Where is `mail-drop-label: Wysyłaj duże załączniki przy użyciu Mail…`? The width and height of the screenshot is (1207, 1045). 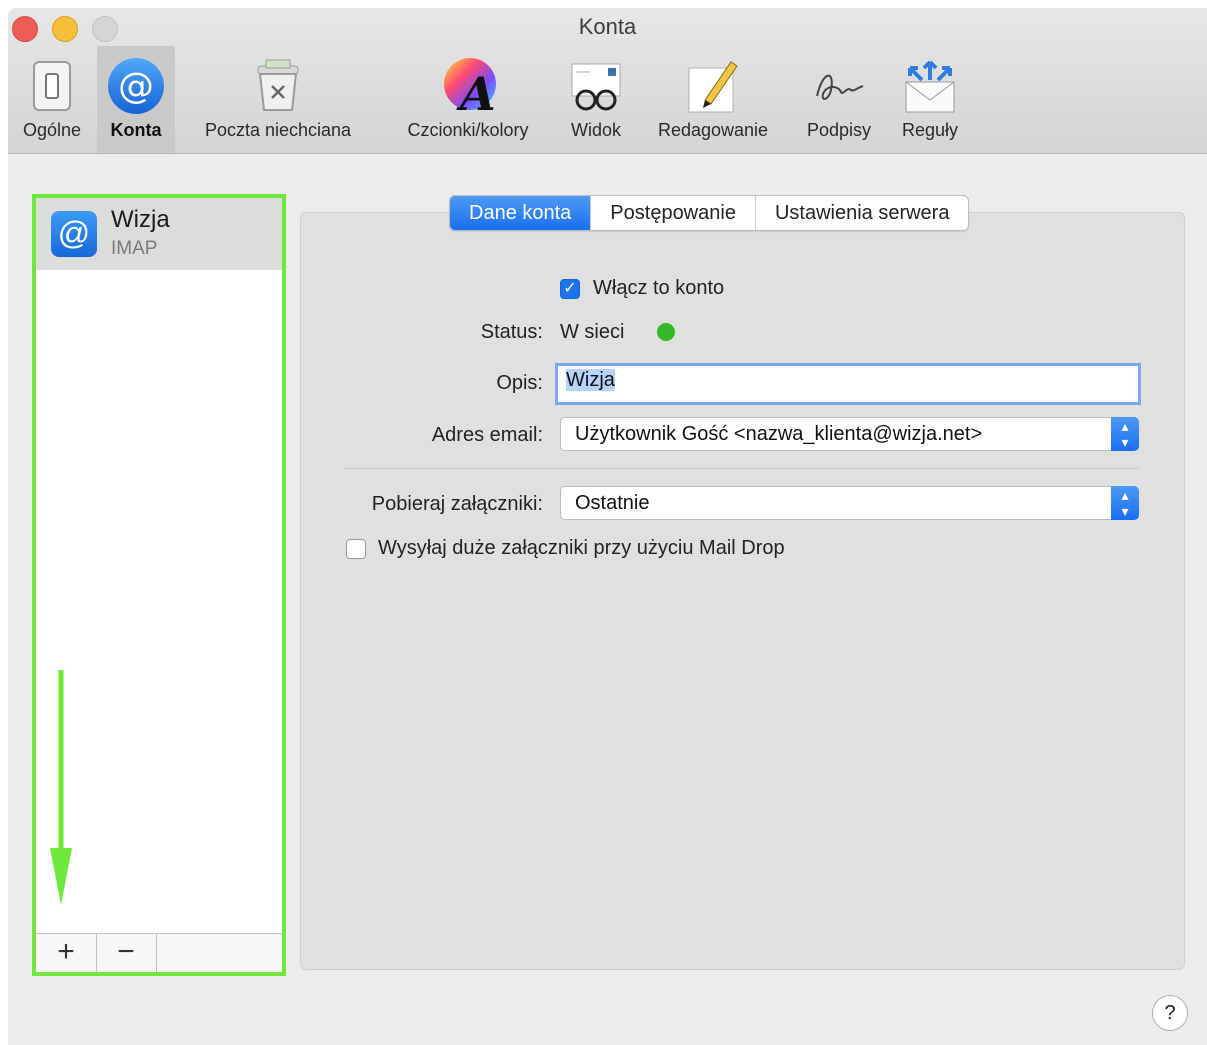 mail-drop-label: Wysyłaj duże załączniki przy użyciu Mail… is located at coordinates (581, 548).